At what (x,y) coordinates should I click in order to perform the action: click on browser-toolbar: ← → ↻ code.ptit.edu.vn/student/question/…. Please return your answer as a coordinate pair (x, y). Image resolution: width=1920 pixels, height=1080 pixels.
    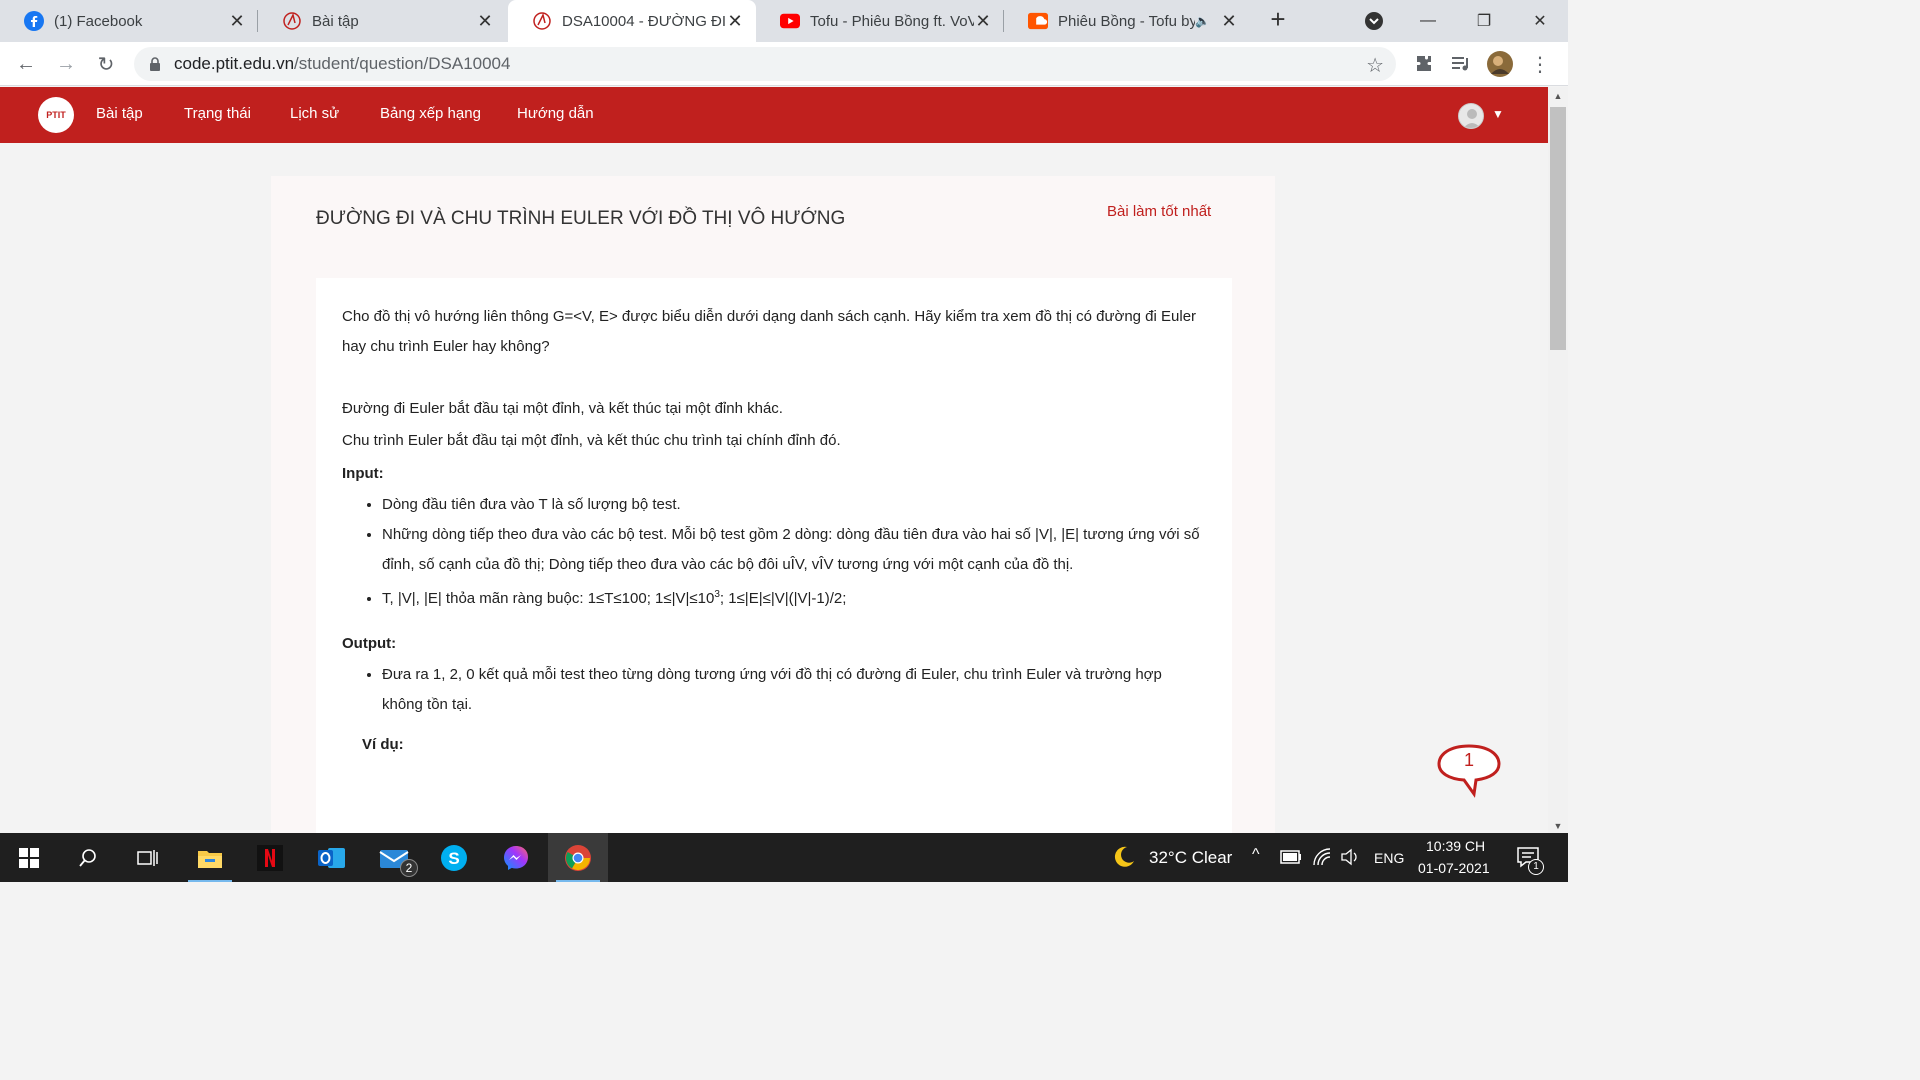
    Looking at the image, I should click on (784, 64).